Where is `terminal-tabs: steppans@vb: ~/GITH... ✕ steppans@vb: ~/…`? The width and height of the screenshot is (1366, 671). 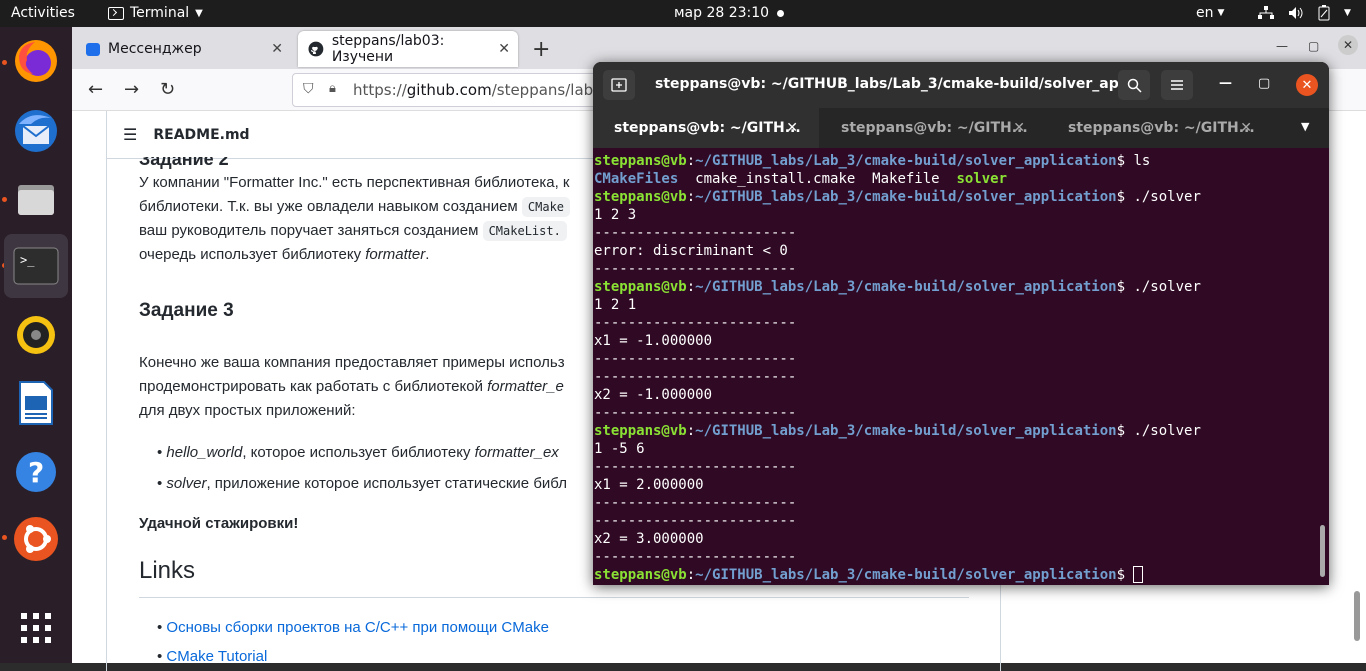
terminal-tabs: steppans@vb: ~/GITH... ✕ steppans@vb: ~/… is located at coordinates (961, 128).